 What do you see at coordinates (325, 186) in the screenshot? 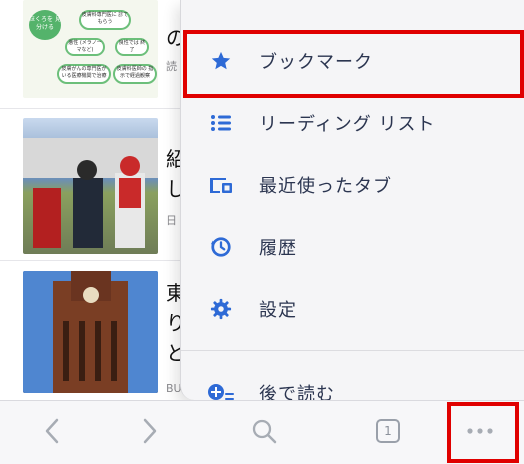
I see `menu-label: 最近使ったタブ` at bounding box center [325, 186].